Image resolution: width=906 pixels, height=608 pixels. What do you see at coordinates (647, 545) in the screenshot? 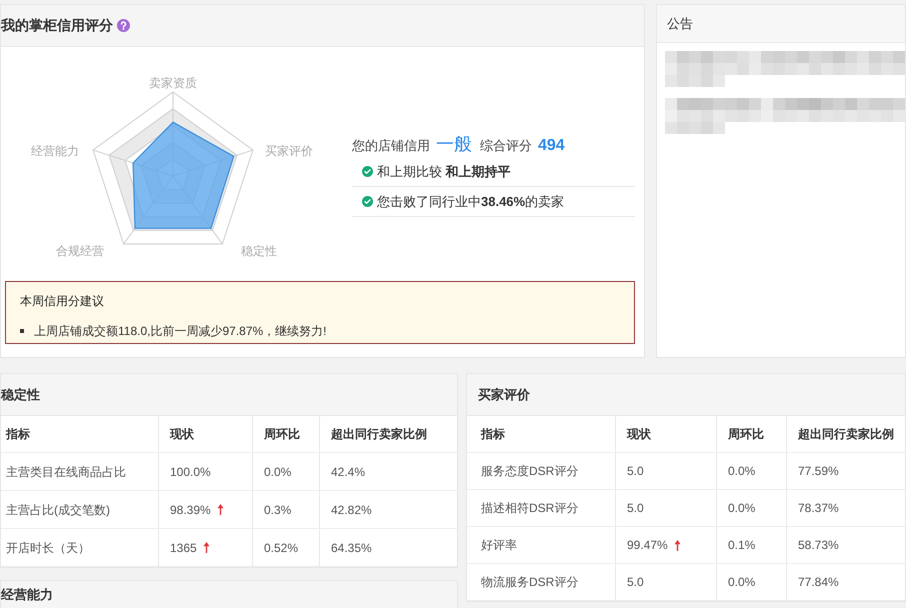
I see `table-cell-text: 99.47%` at bounding box center [647, 545].